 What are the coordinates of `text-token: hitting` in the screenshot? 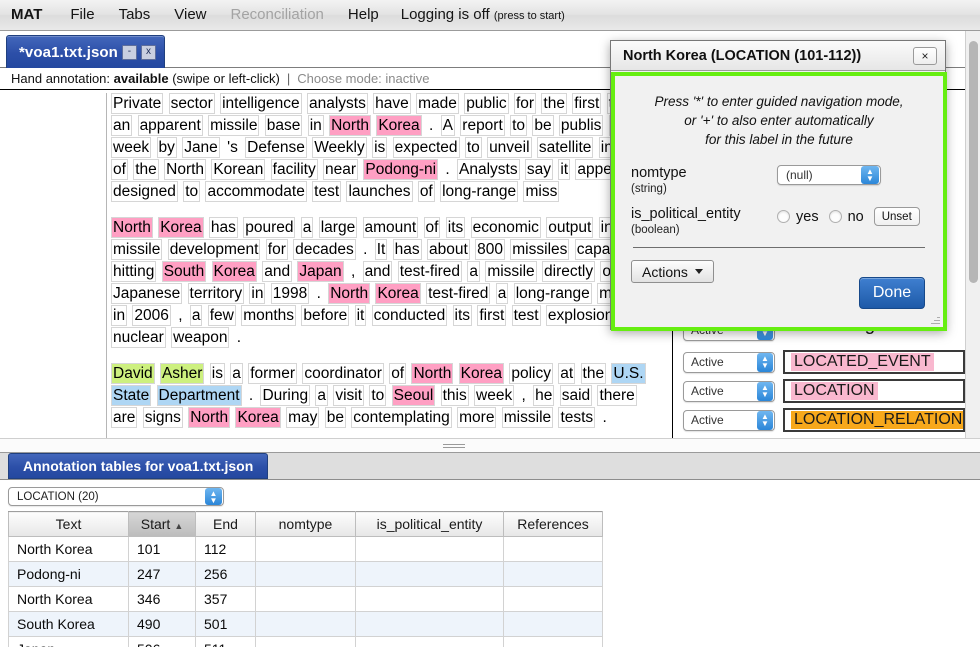 It's located at (134, 271).